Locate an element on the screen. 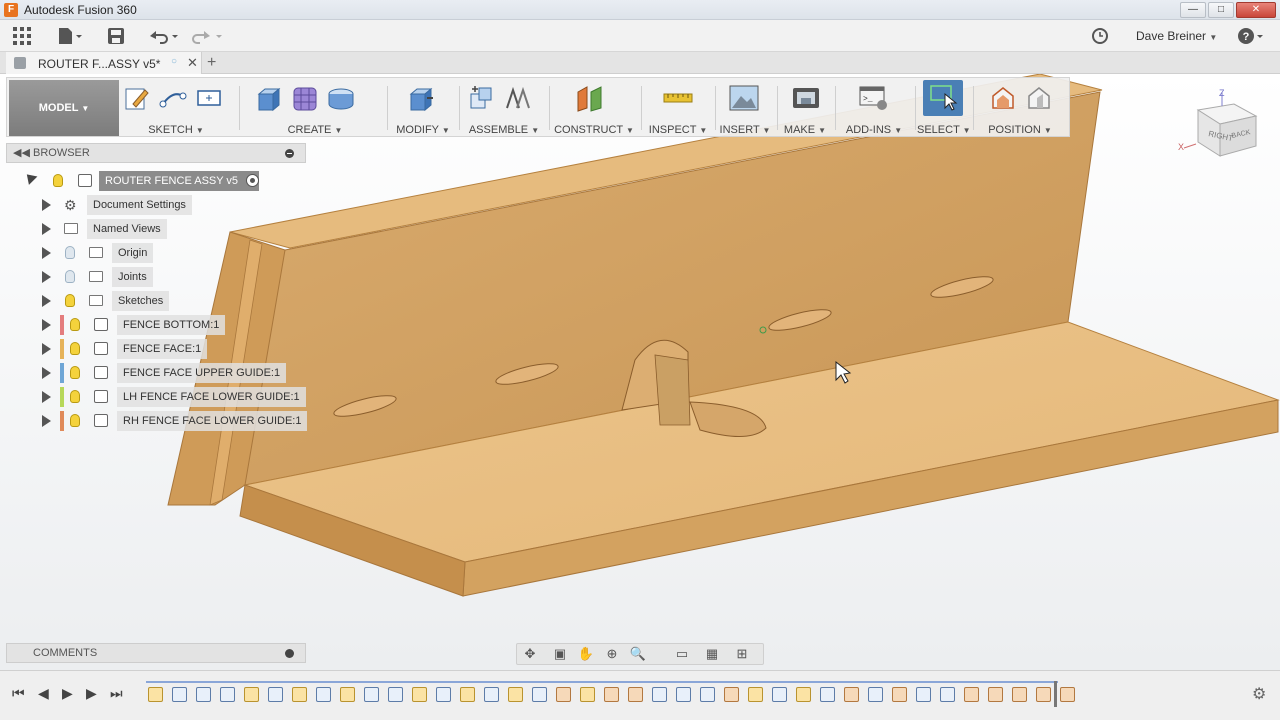 The width and height of the screenshot is (1280, 720). create-group: CREATE ▼ is located at coordinates (315, 107).